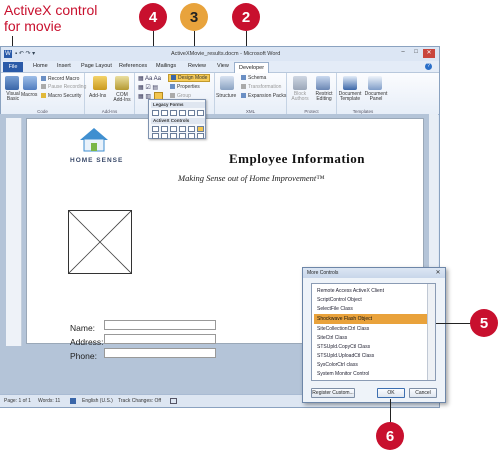 The width and height of the screenshot is (500, 452). I want to click on group-protect: Block Authors Restrict Editing Protect, so click(312, 94).